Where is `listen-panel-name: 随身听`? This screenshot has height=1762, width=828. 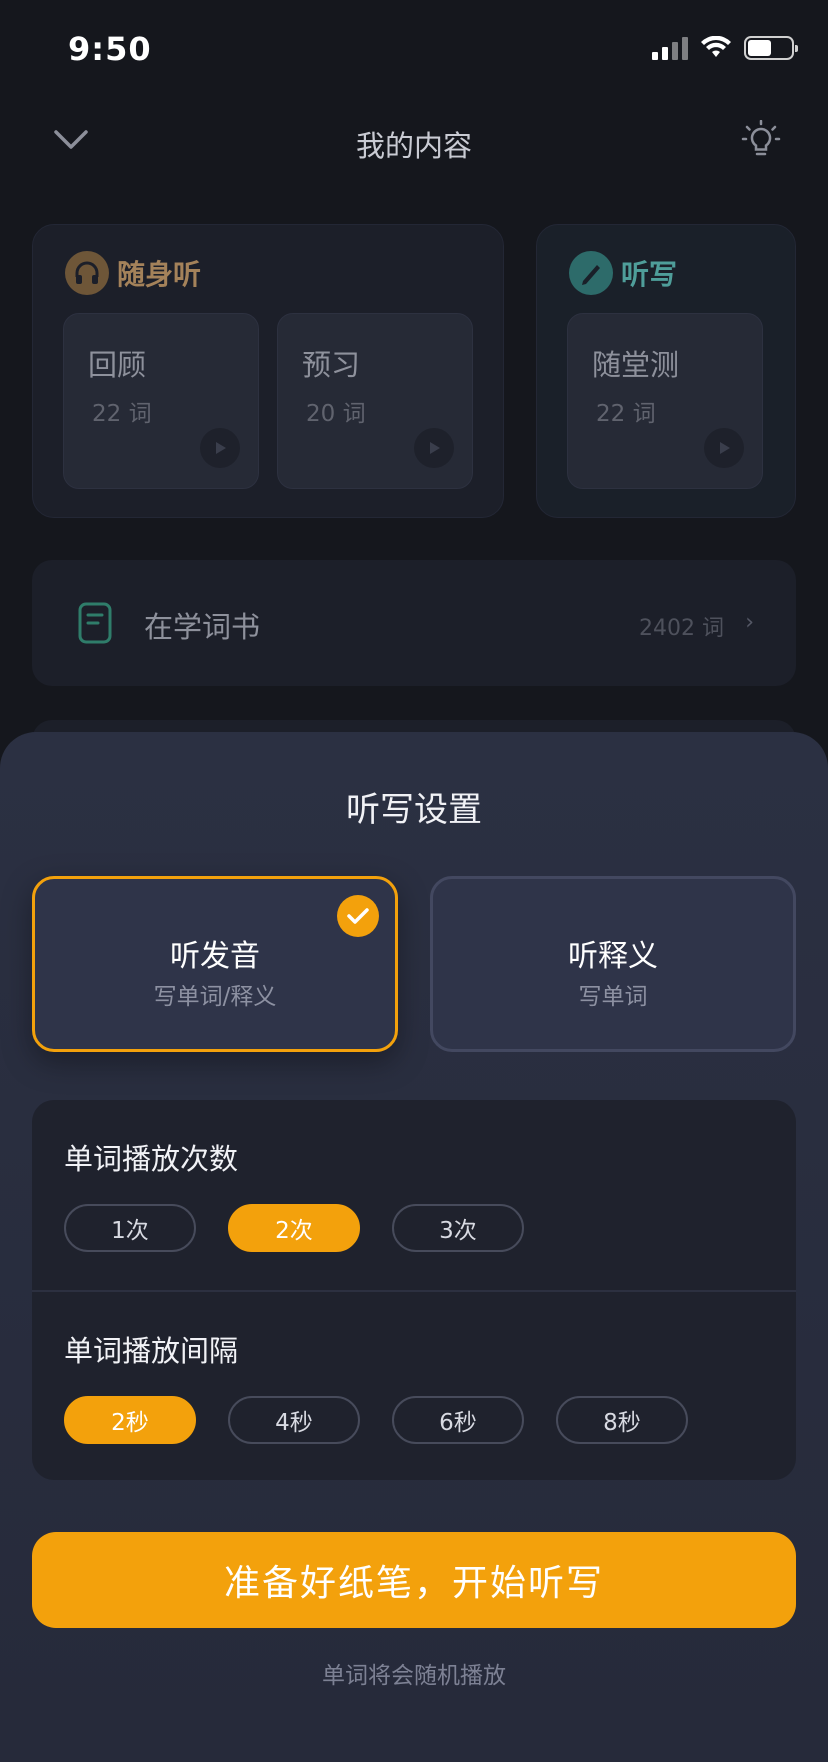
listen-panel-name: 随身听 is located at coordinates (159, 274).